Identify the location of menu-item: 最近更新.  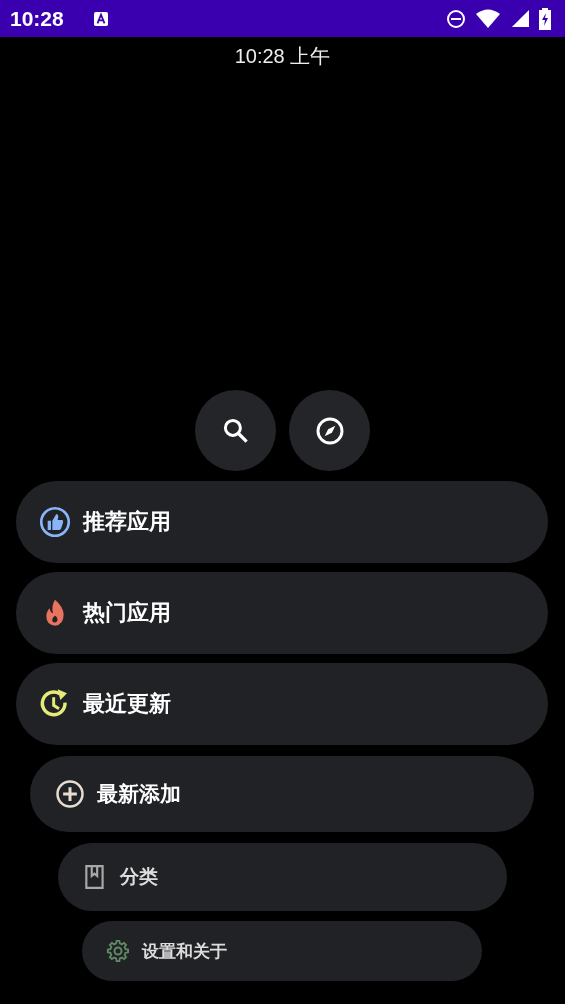
(282, 704).